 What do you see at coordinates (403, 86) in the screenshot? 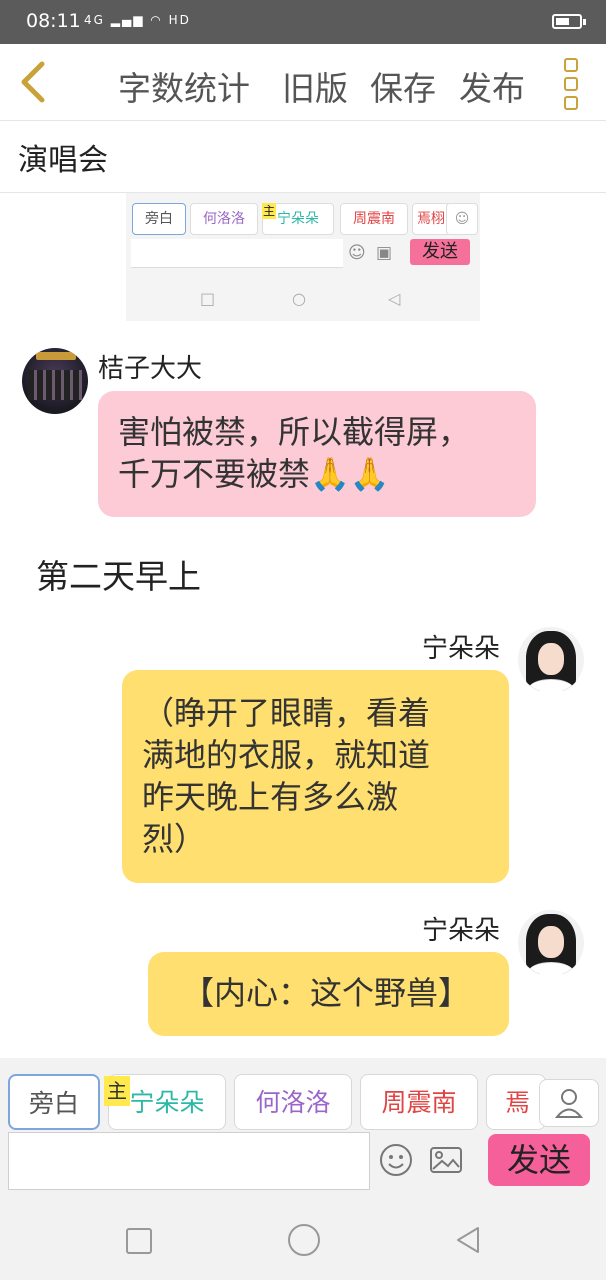
I see `save-button: 保存` at bounding box center [403, 86].